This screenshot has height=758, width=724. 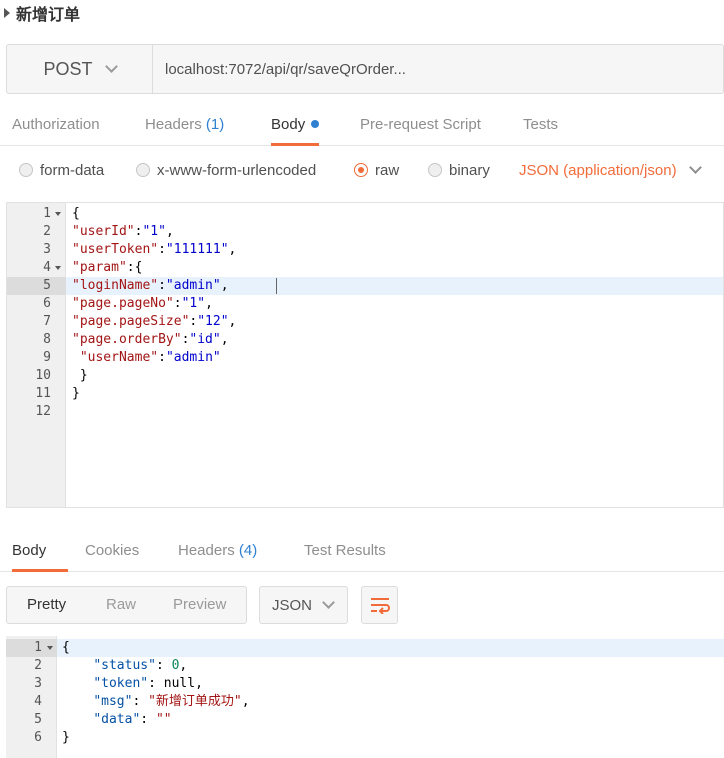 I want to click on collapse-caret-icon, so click(x=7, y=13).